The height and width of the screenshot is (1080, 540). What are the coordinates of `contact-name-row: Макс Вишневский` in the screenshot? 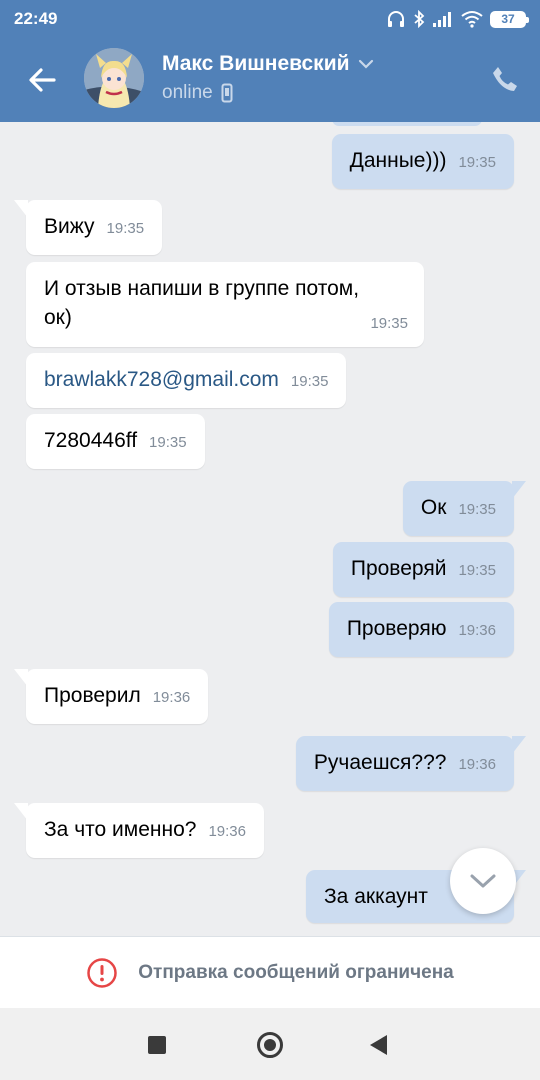 It's located at (268, 64).